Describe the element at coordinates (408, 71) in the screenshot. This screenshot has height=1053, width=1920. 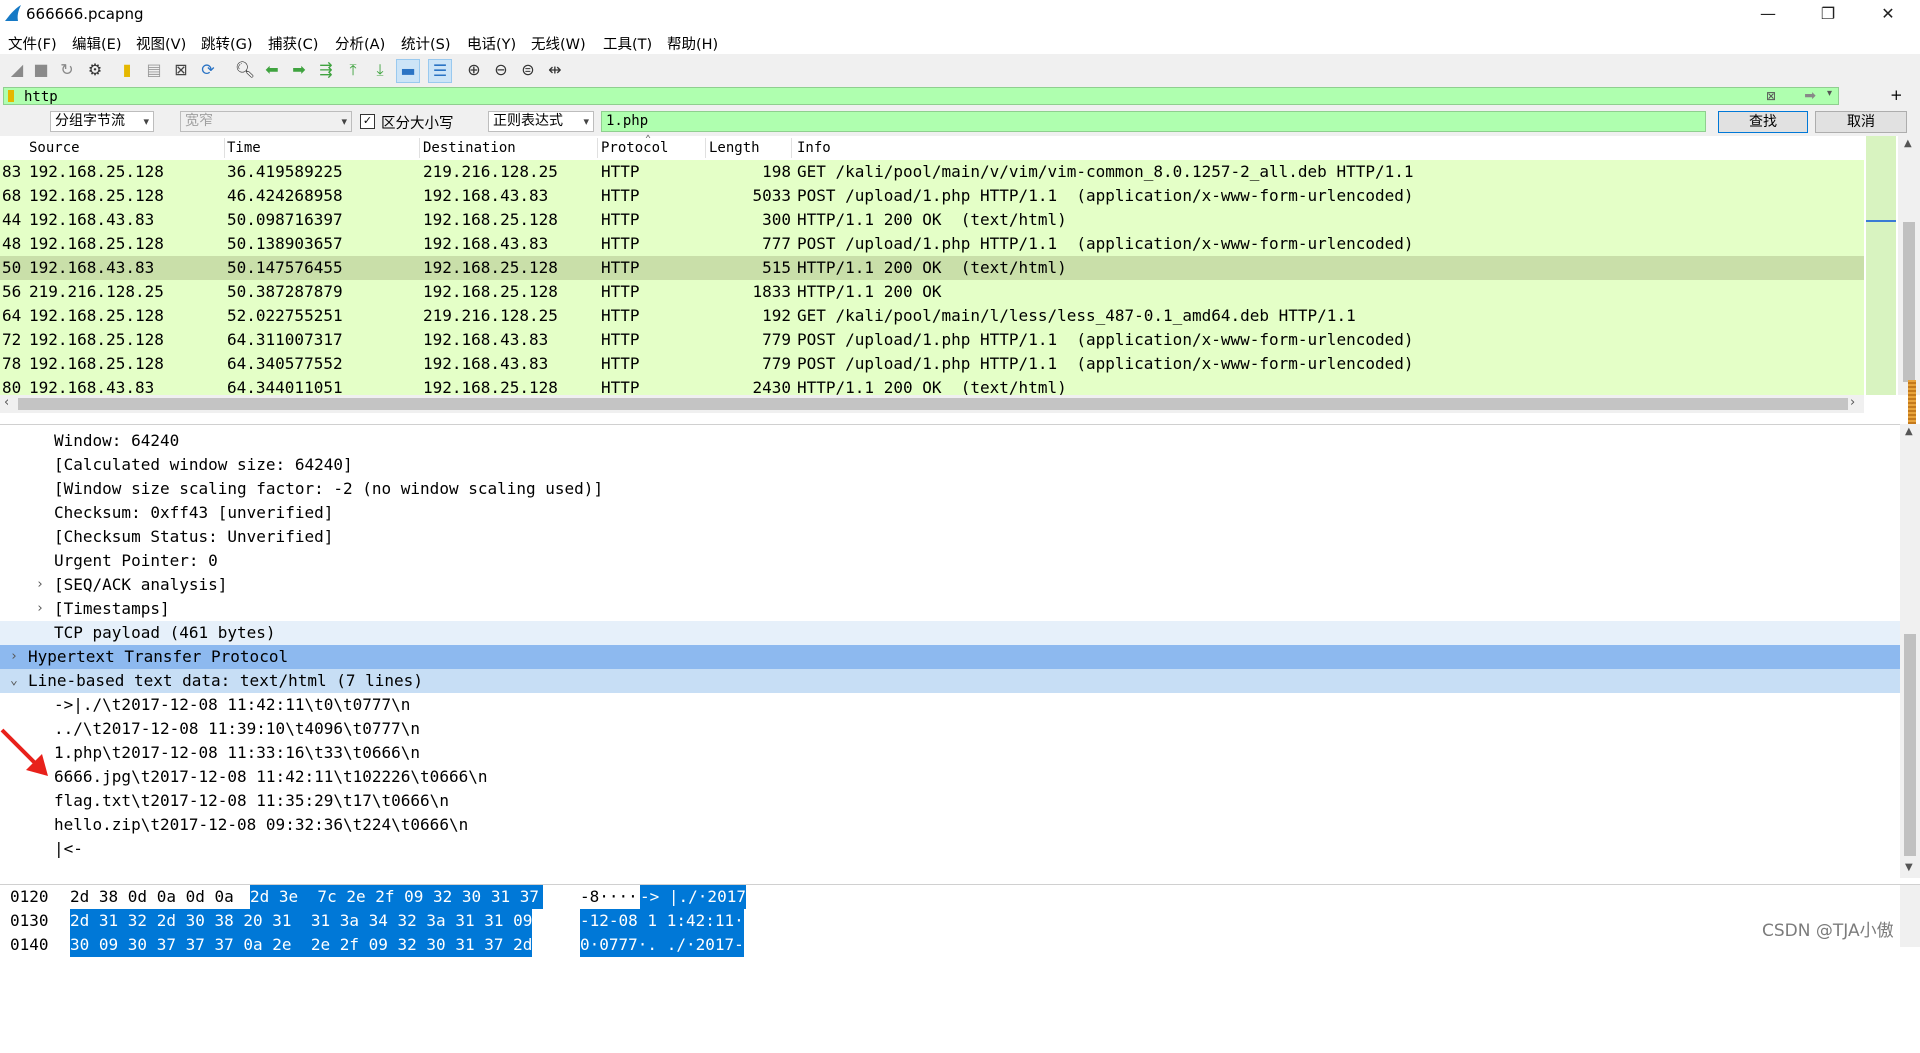
I see `autoscroll-icon: ▬` at that location.